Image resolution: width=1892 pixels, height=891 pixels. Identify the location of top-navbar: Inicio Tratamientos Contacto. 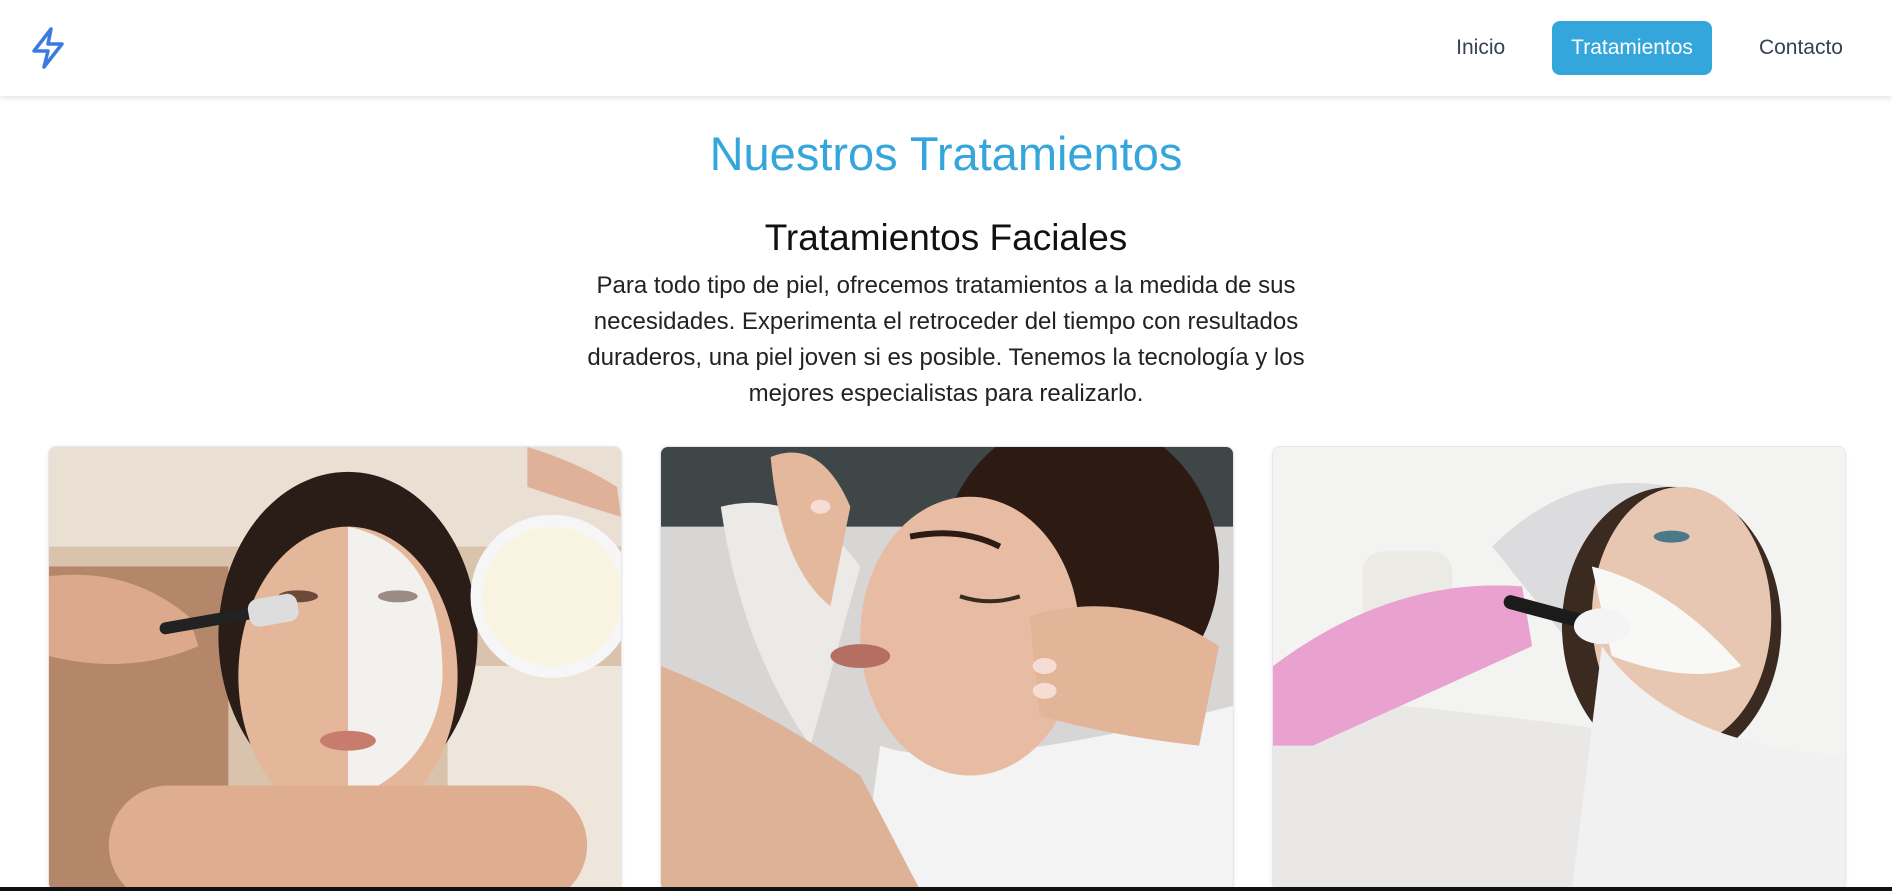
(946, 48).